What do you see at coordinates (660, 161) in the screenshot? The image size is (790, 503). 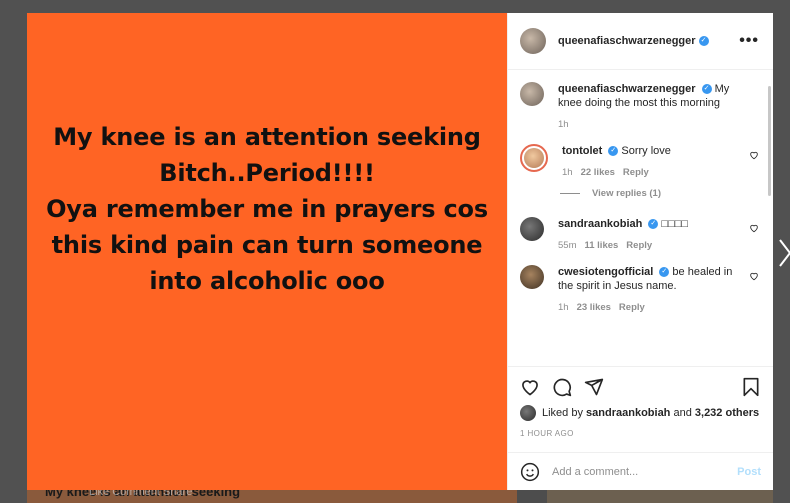 I see `comment-body: tontolet ✓ Sorry love 1h 22 likes Reply` at bounding box center [660, 161].